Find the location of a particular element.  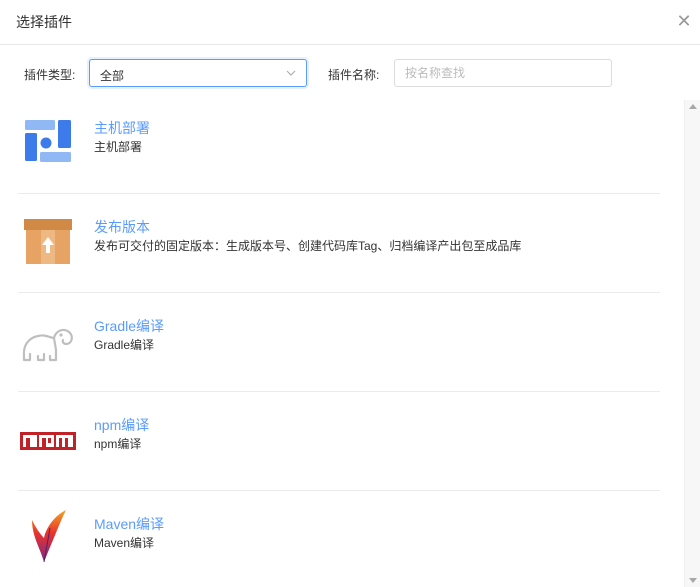

plugin-name: 发布版本 is located at coordinates (122, 227).